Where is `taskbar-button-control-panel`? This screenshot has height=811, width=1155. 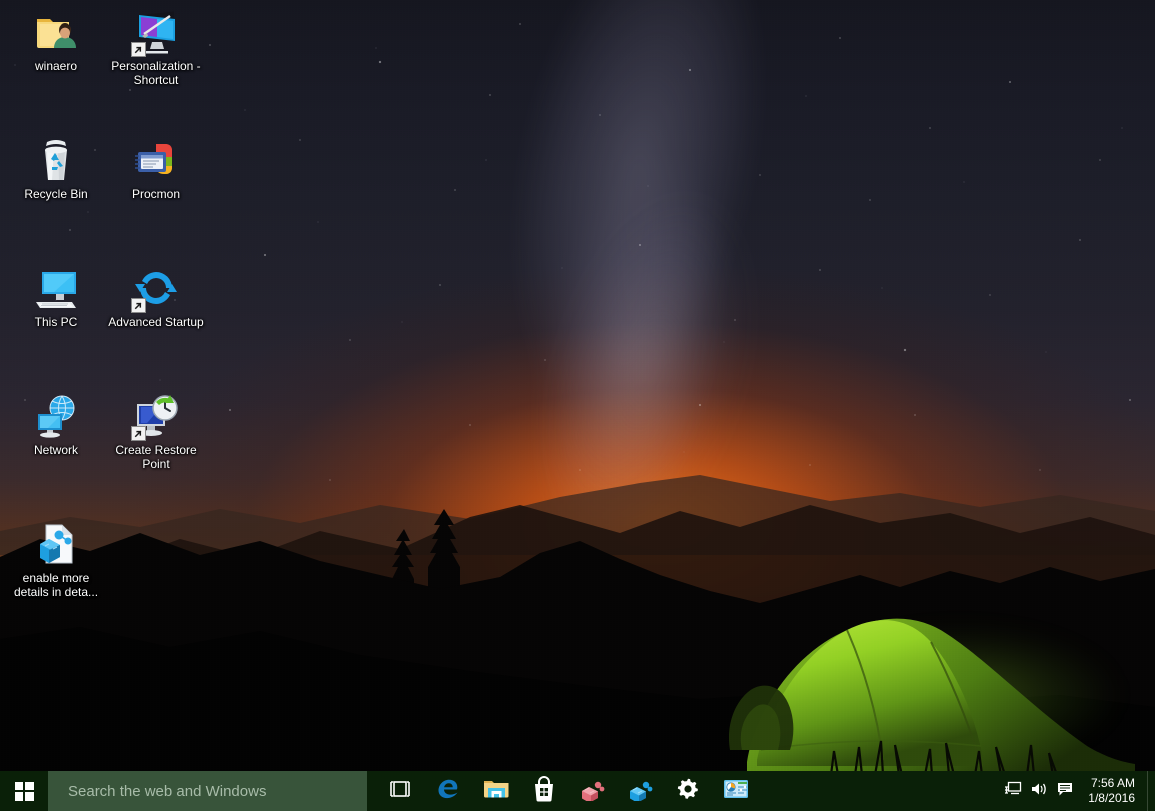
taskbar-button-control-panel is located at coordinates (736, 791).